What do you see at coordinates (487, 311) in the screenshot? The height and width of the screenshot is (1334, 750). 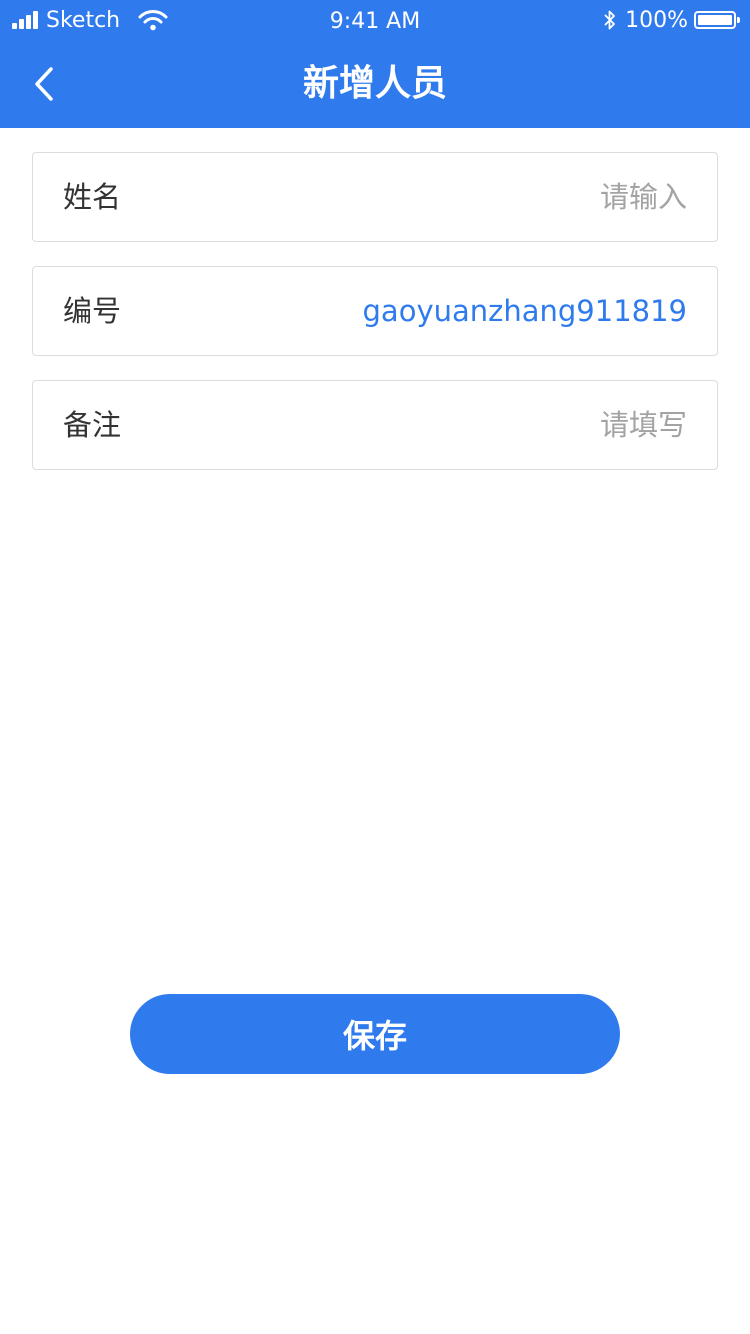 I see `code-input` at bounding box center [487, 311].